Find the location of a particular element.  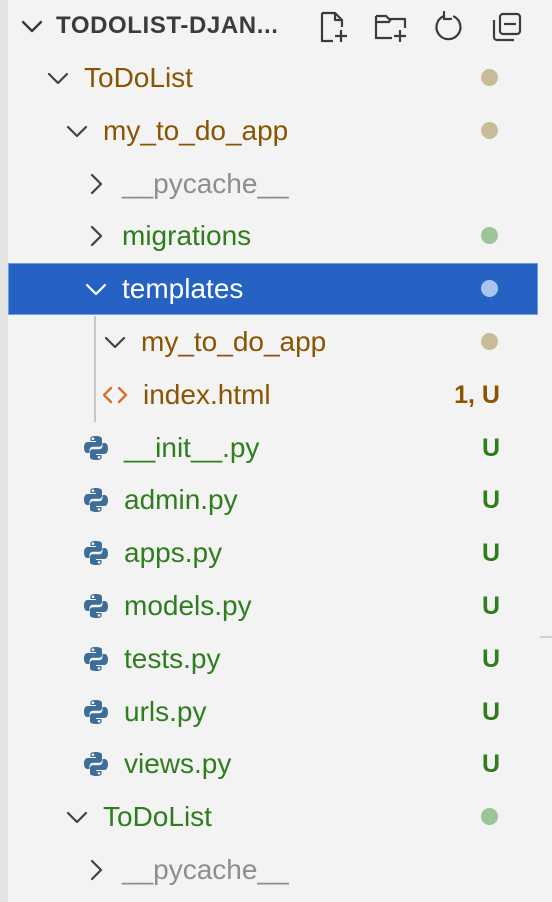

refresh-icon is located at coordinates (448, 25).